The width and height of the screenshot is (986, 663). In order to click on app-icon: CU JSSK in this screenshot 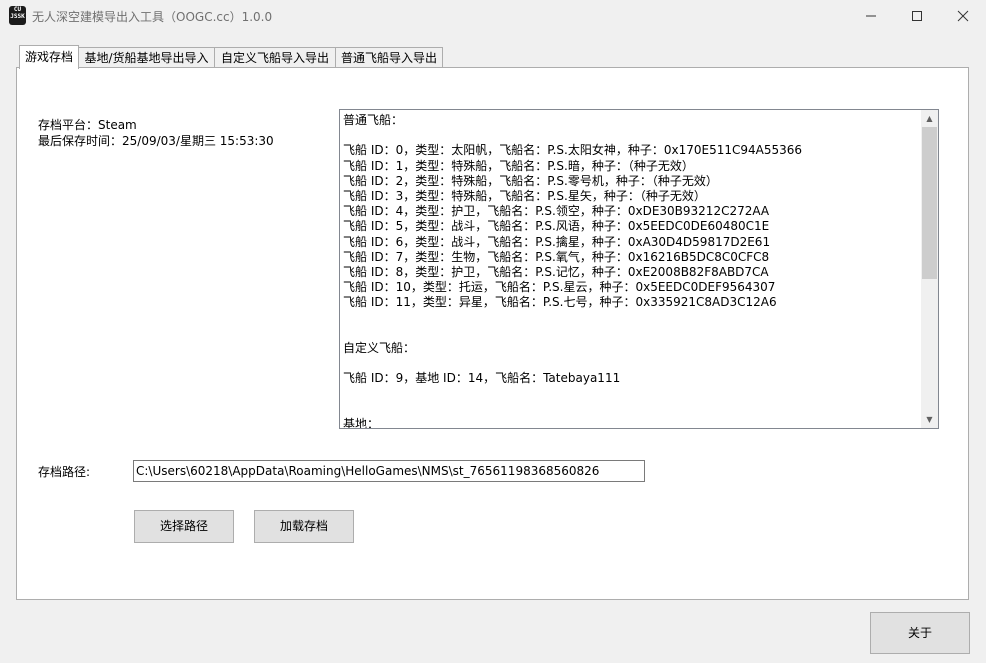, I will do `click(17, 15)`.